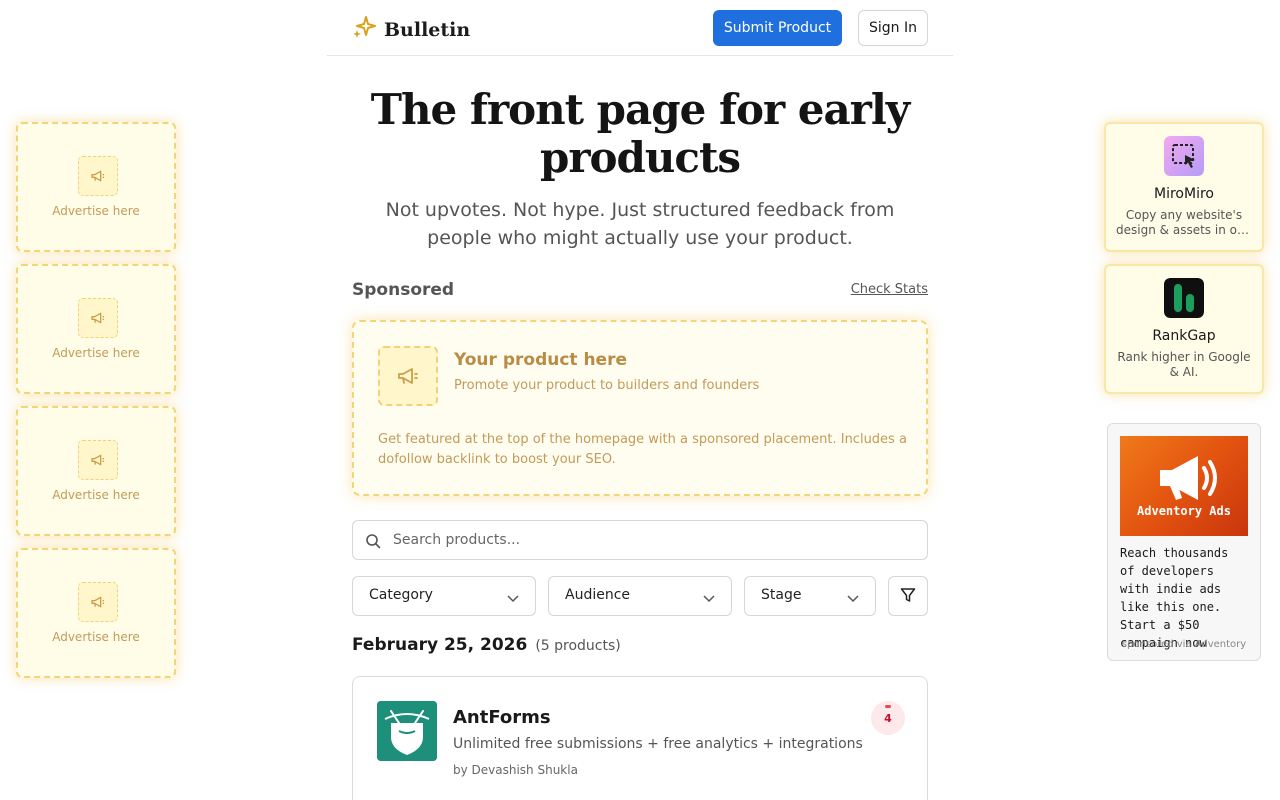 The width and height of the screenshot is (1280, 800). I want to click on adventory-ad-title: Adventory Ads, so click(1184, 511).